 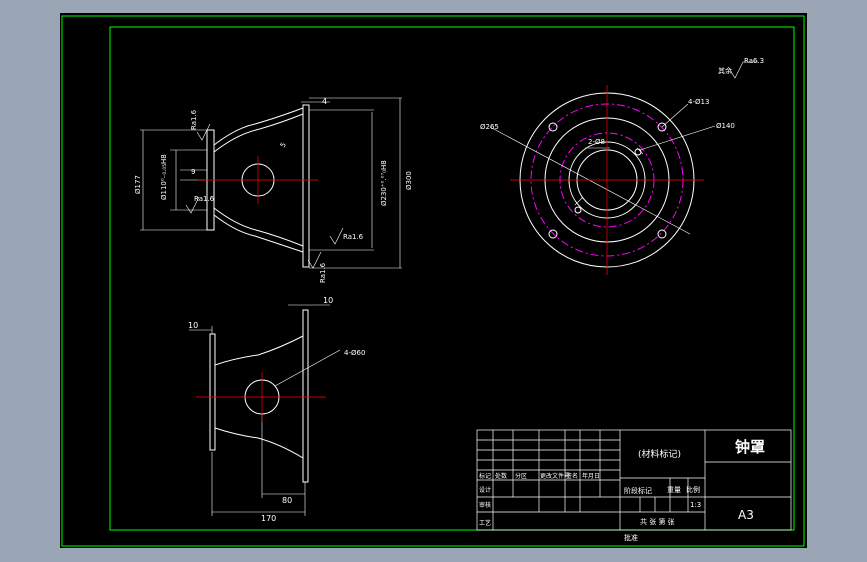 I want to click on top-dim-flange-left: 10, so click(x=193, y=325).